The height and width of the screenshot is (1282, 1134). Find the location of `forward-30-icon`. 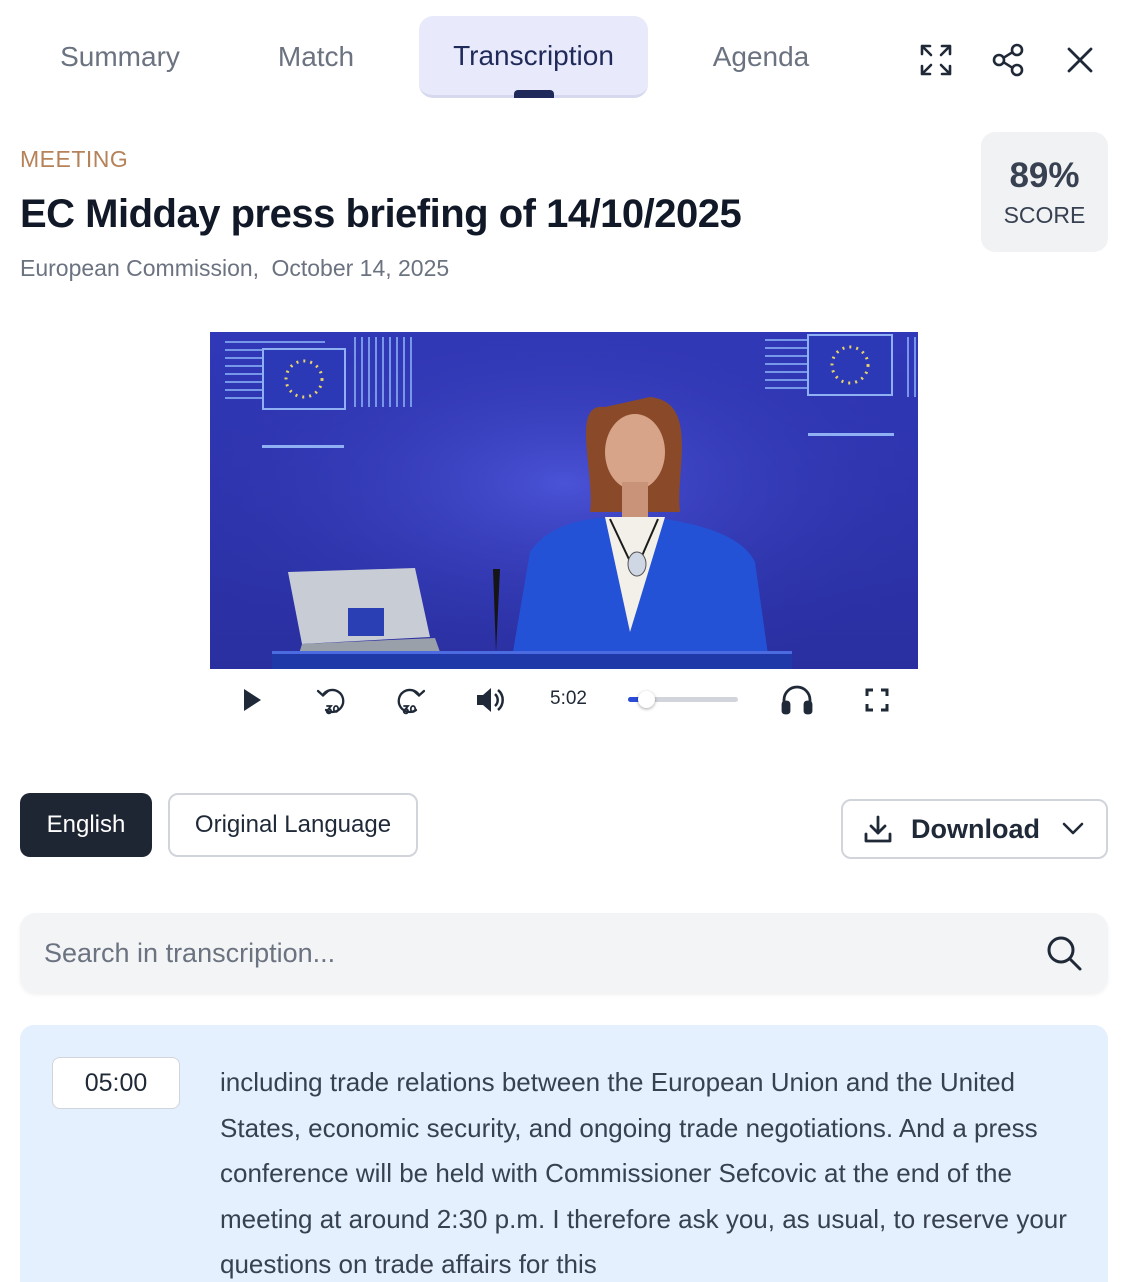

forward-30-icon is located at coordinates (410, 700).